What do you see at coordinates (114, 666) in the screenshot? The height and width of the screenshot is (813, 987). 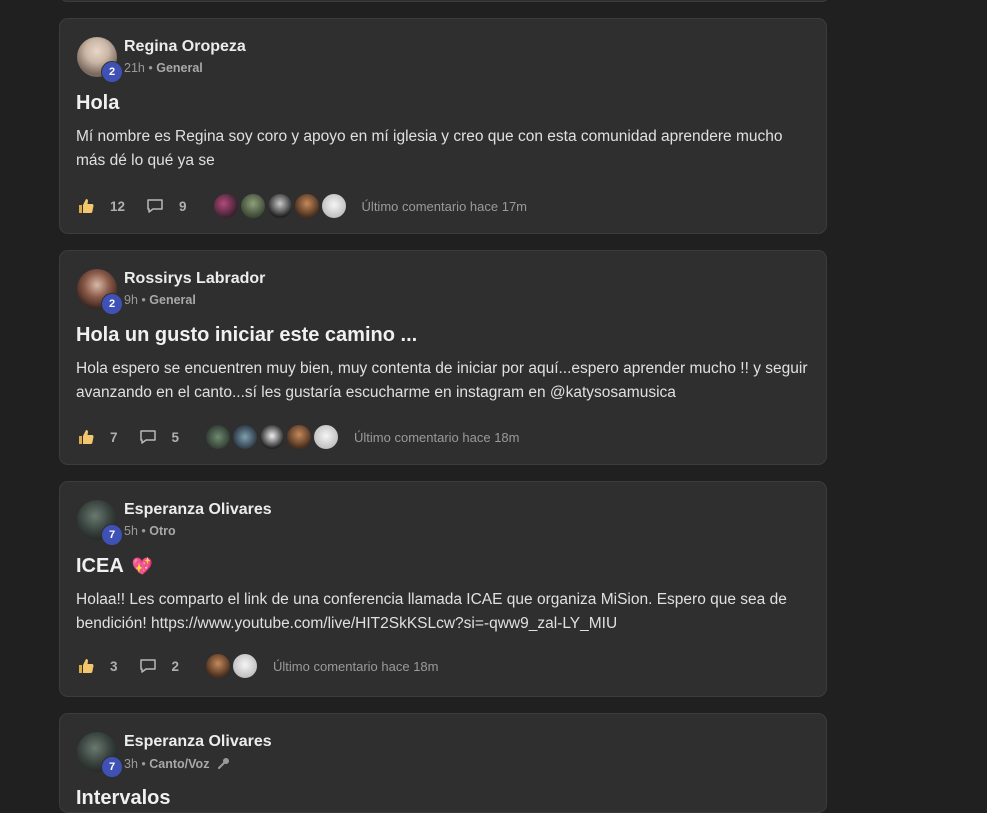 I see `like-count: 3` at bounding box center [114, 666].